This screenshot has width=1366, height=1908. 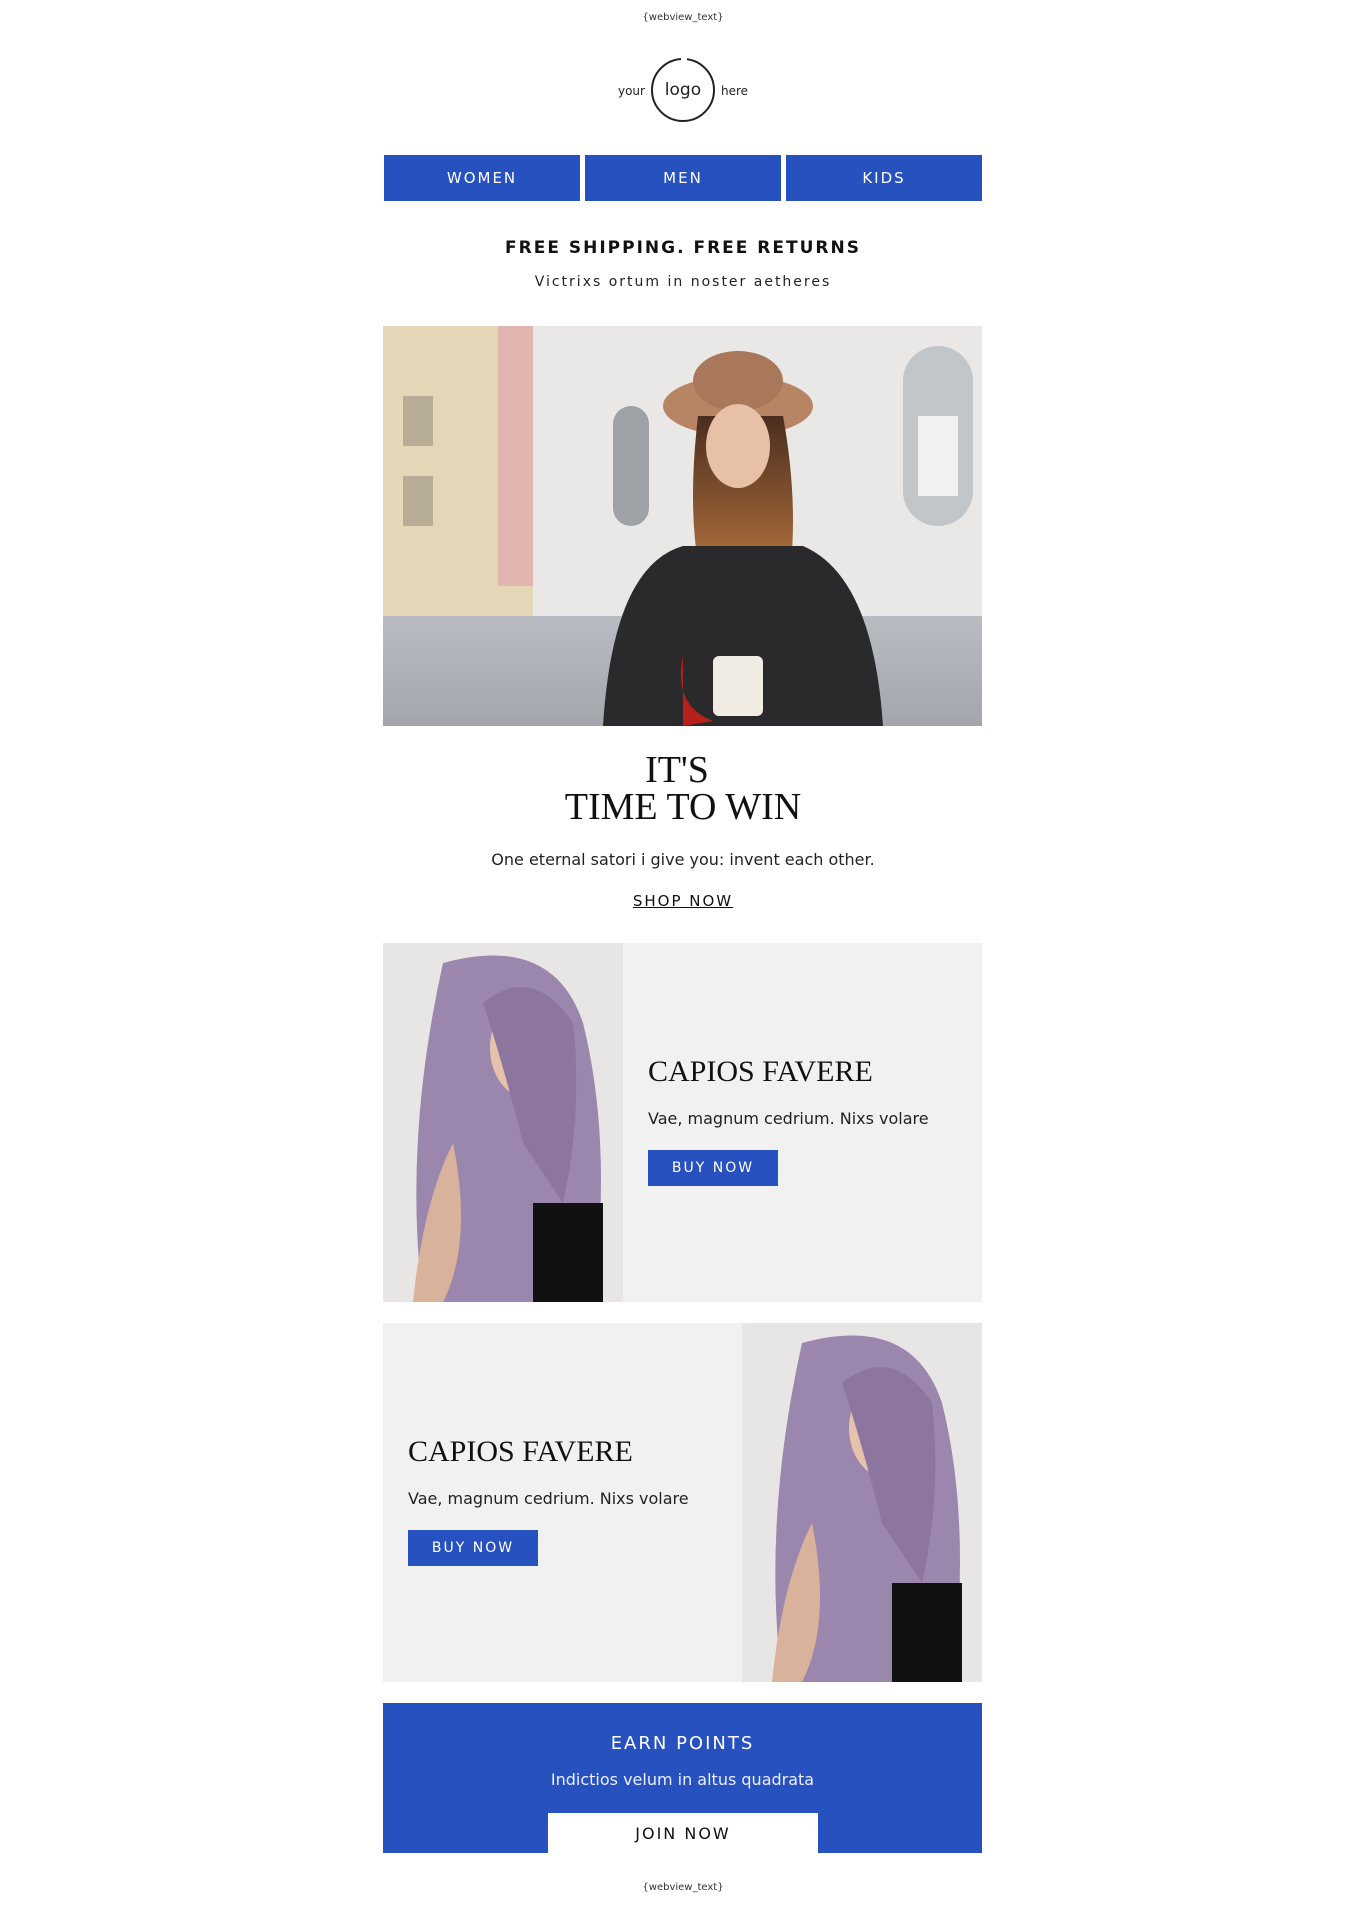 I want to click on shipping-subtitle: Victrixs ortum in noster aetheres, so click(x=683, y=282).